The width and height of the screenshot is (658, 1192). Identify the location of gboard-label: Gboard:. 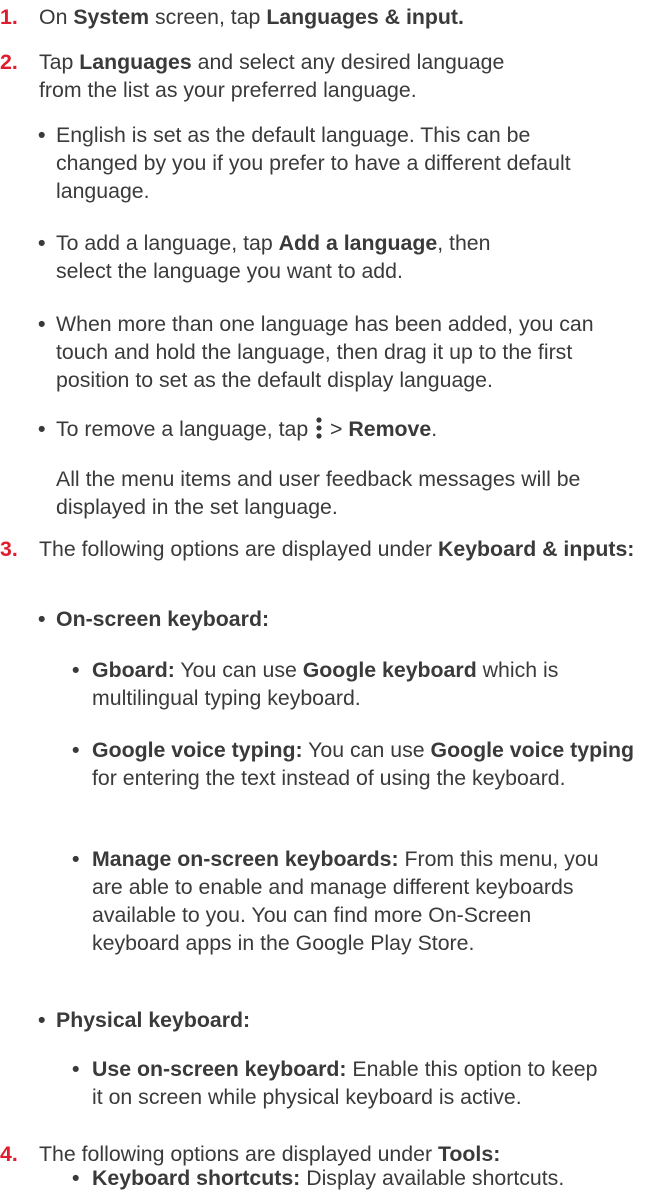
(133, 670).